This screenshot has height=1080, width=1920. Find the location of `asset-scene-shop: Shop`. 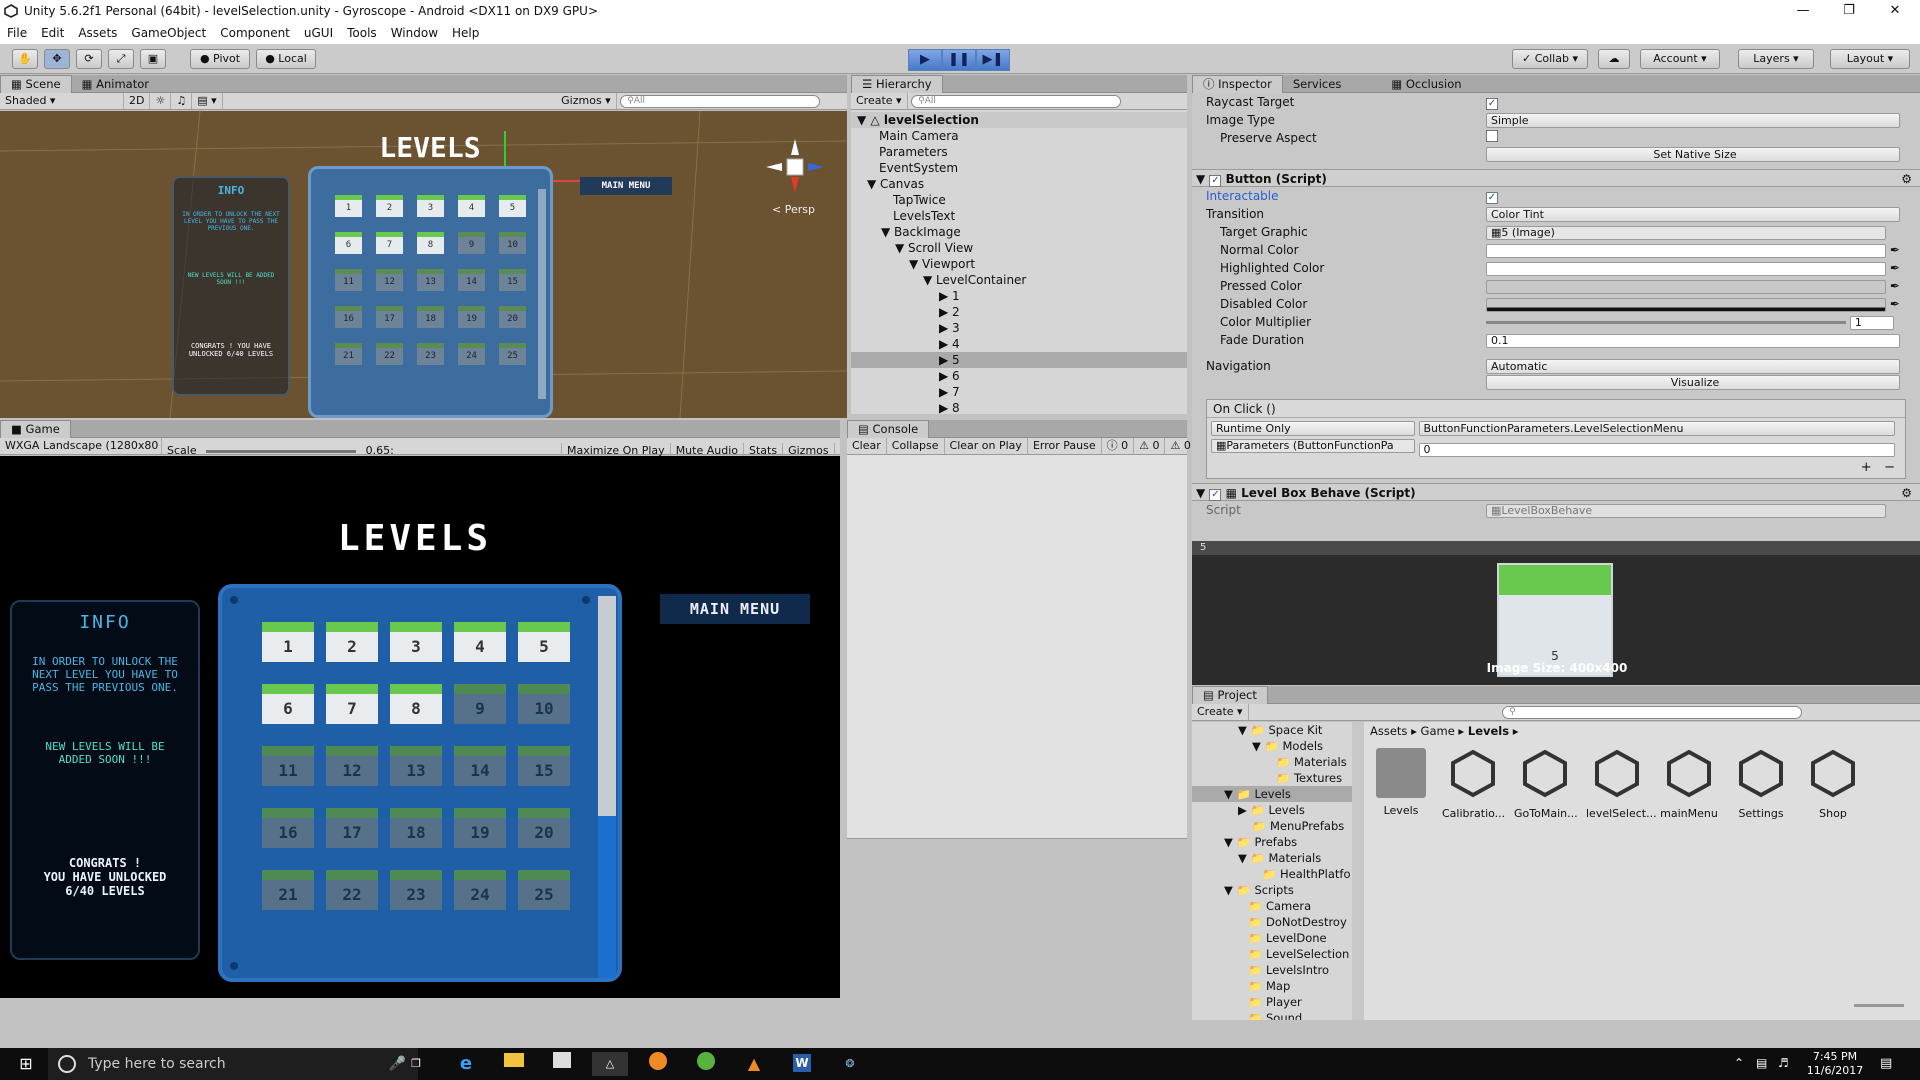

asset-scene-shop: Shop is located at coordinates (1833, 784).